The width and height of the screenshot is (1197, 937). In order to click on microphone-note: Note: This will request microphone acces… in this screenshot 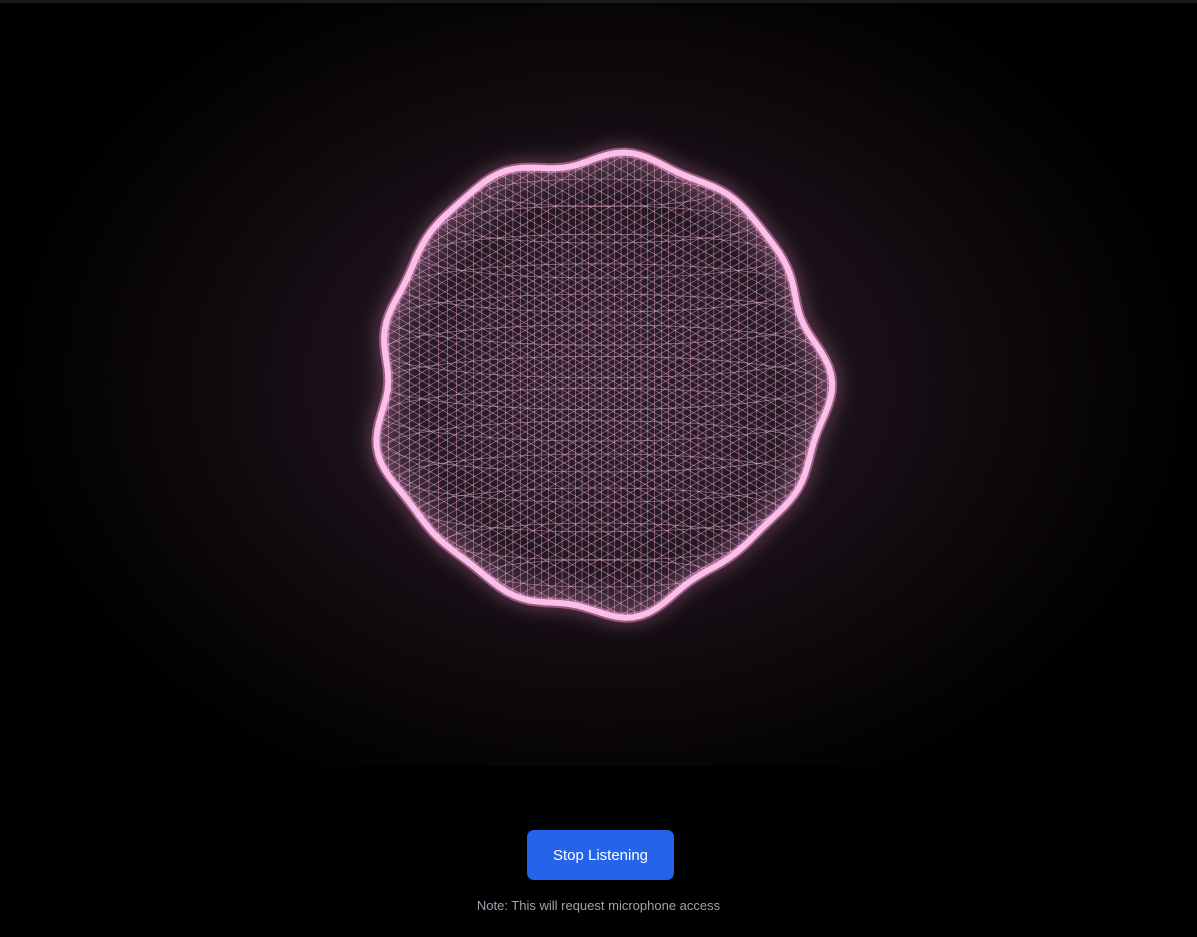, I will do `click(598, 905)`.